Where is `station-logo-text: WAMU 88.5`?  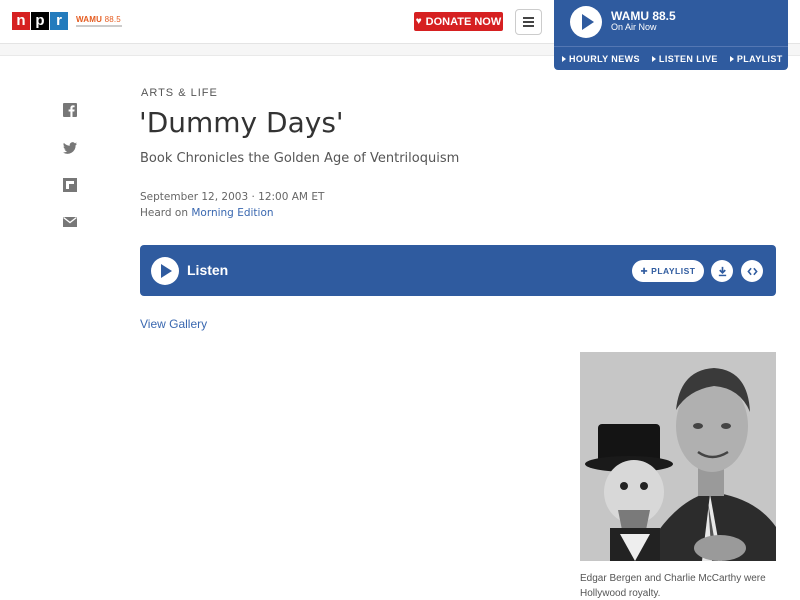
station-logo-text: WAMU 88.5 is located at coordinates (99, 19).